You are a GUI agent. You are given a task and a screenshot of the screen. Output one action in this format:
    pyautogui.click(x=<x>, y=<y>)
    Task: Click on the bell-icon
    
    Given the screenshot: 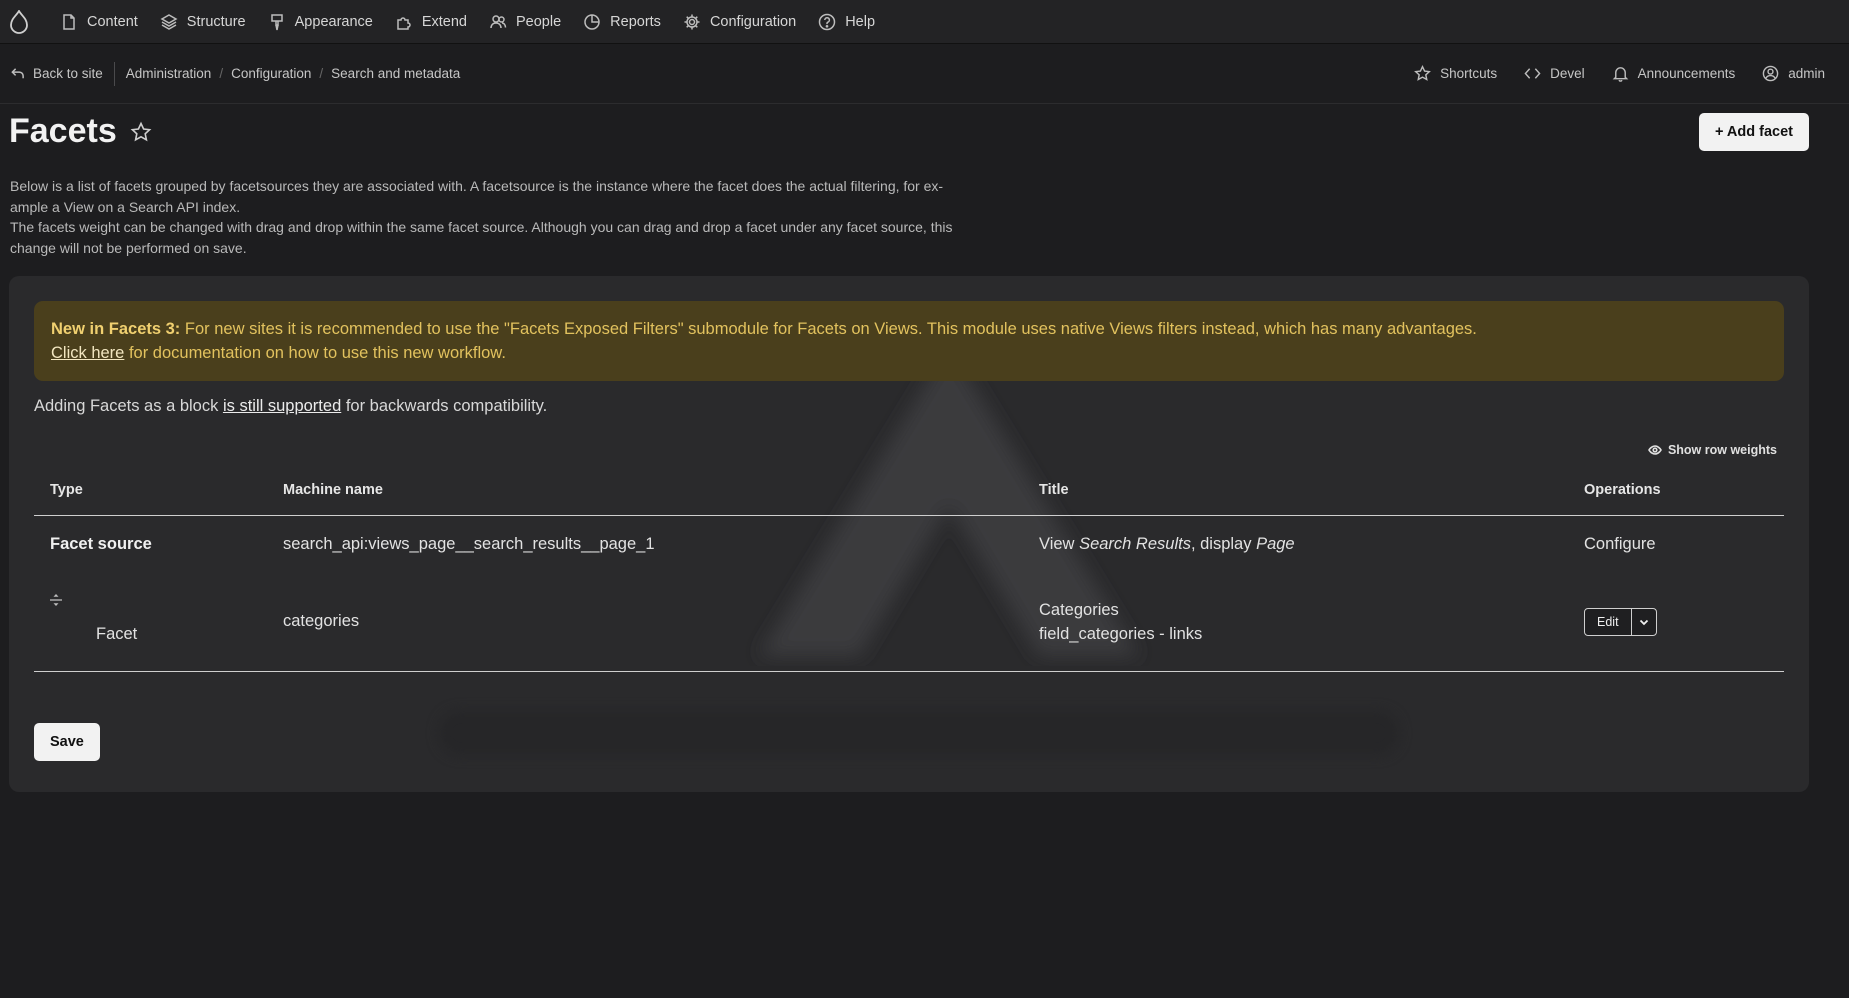 What is the action you would take?
    pyautogui.click(x=1620, y=74)
    